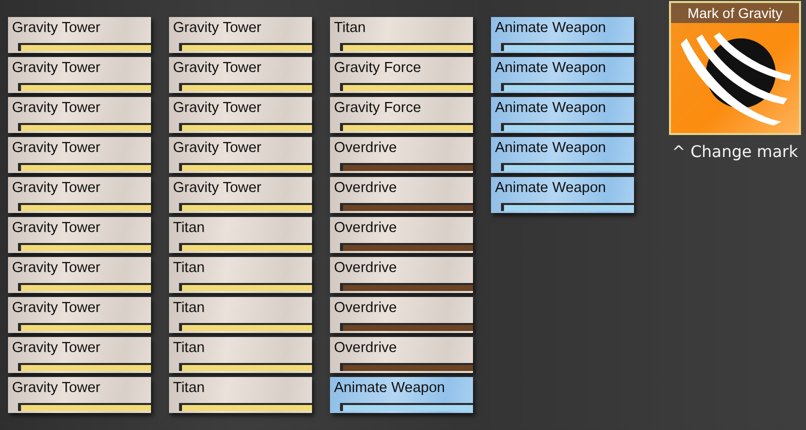  Describe the element at coordinates (735, 68) in the screenshot. I see `mark-tile: Mark of Gravity` at that location.